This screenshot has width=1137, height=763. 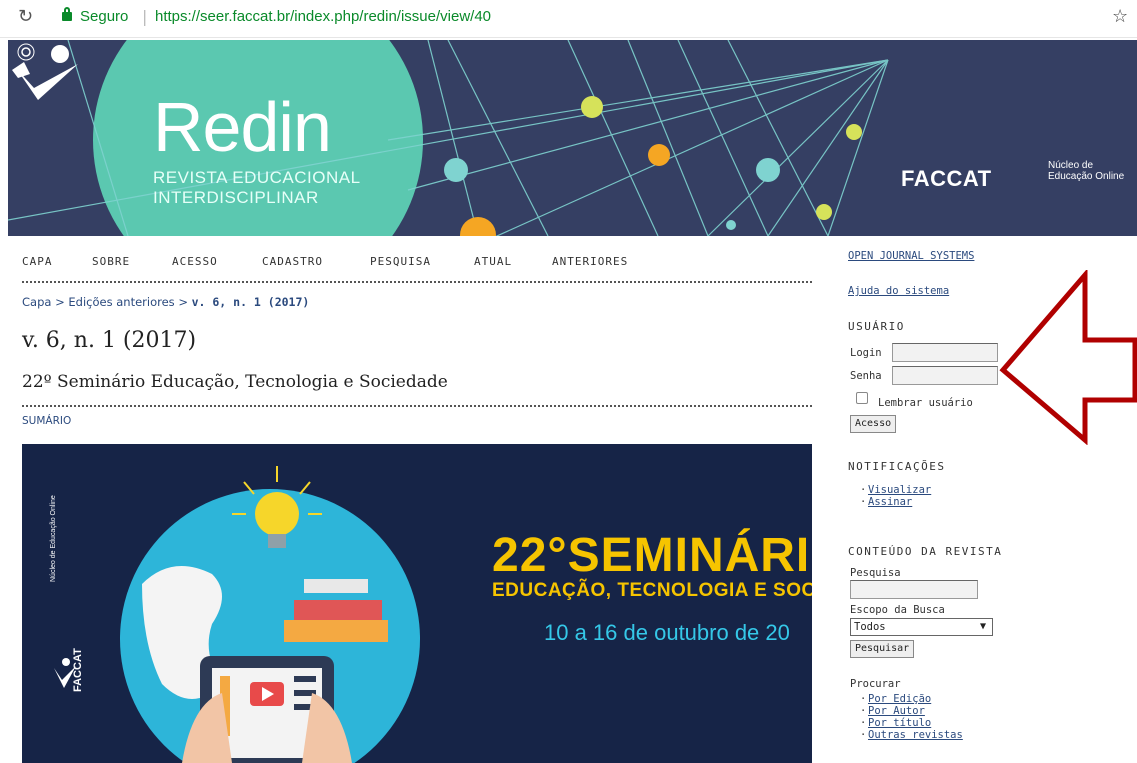 What do you see at coordinates (896, 711) in the screenshot?
I see `browse-by-author-link: Por Autor` at bounding box center [896, 711].